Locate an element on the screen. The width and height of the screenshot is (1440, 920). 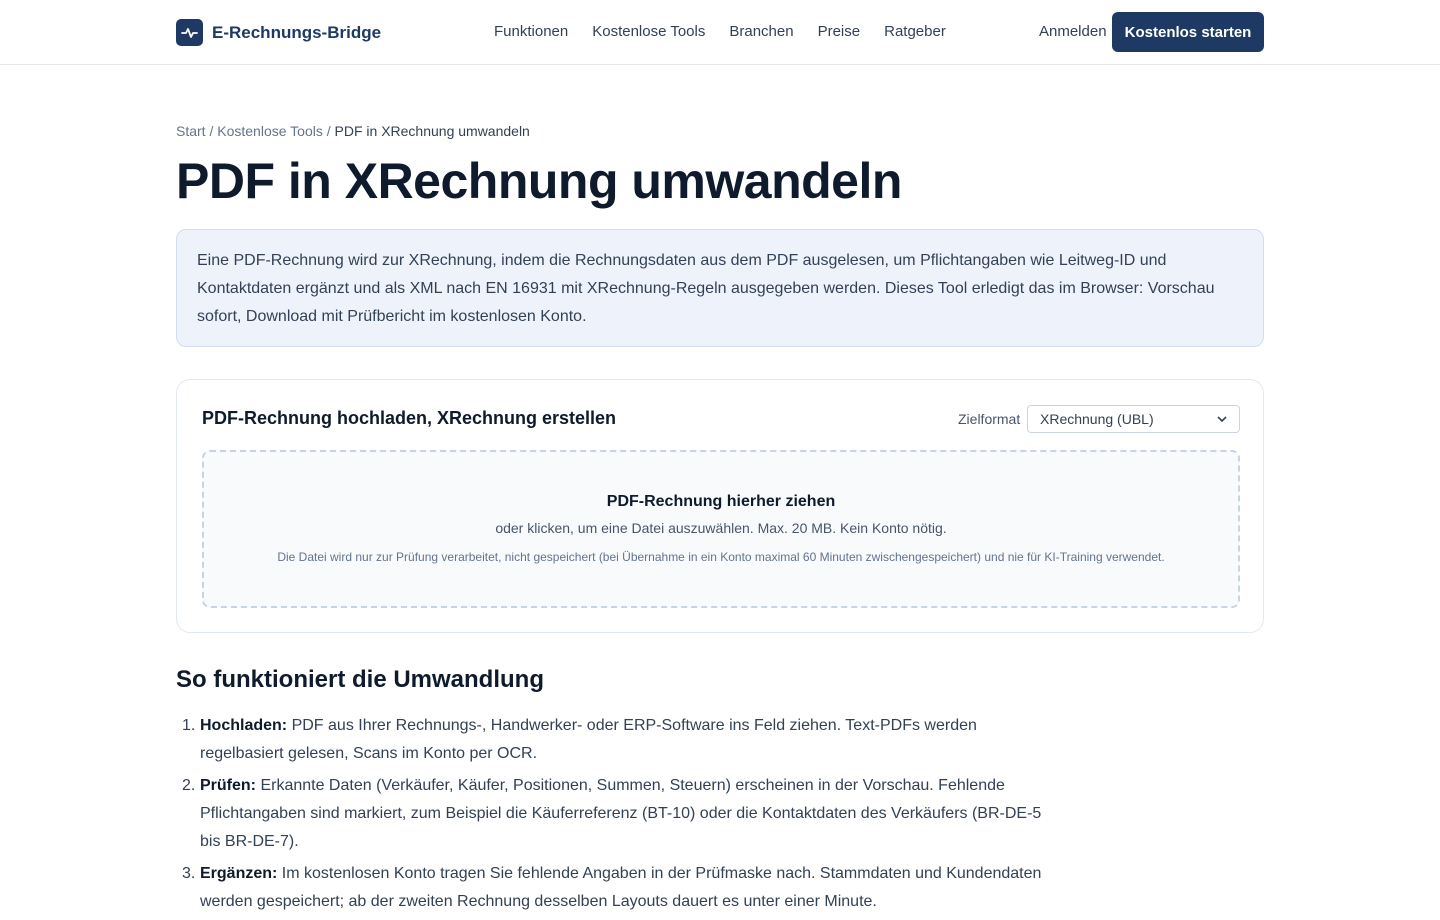
login-link: Anmelden is located at coordinates (1073, 31).